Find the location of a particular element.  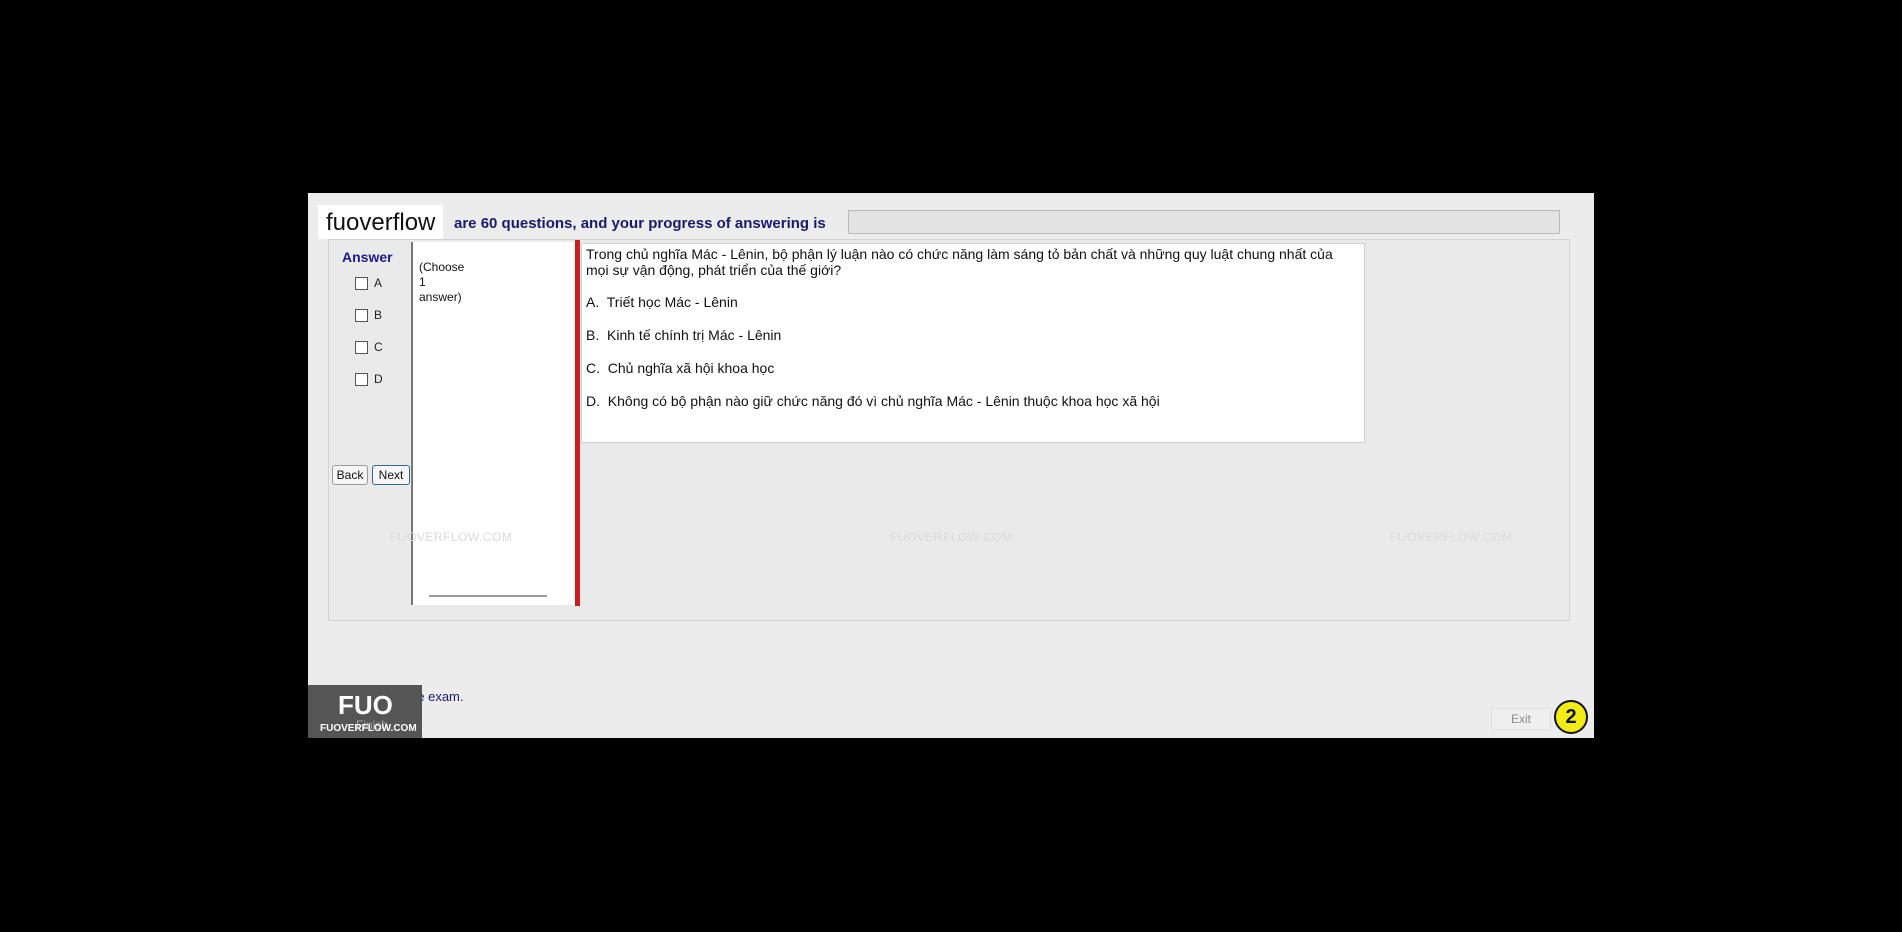

red-divider is located at coordinates (577, 423).